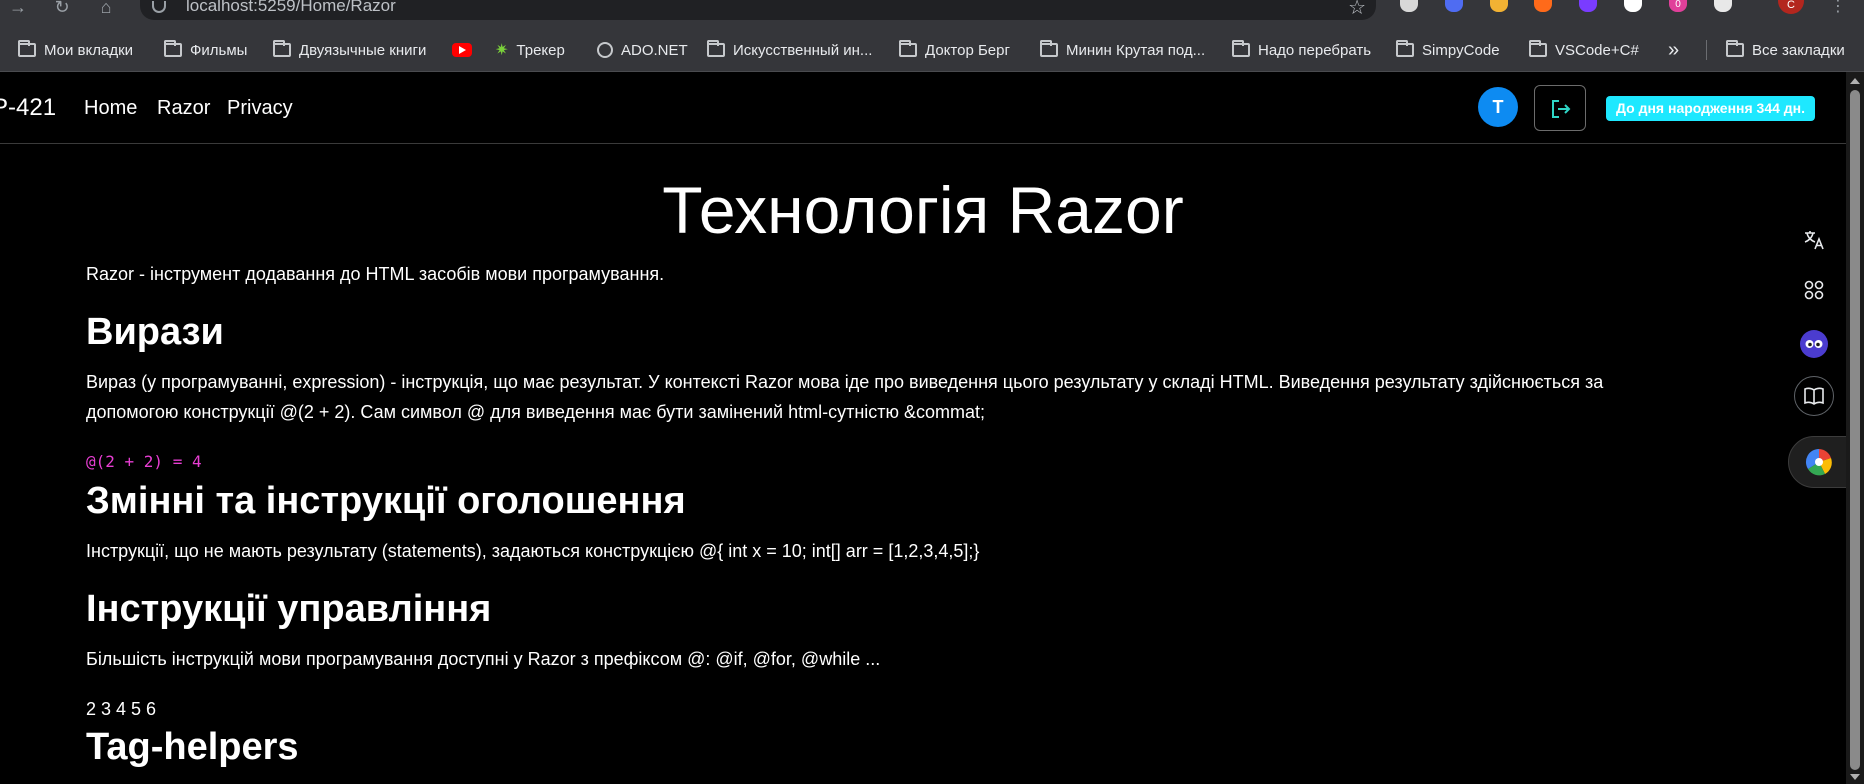  I want to click on extension-badge-icon: 0, so click(1678, 6).